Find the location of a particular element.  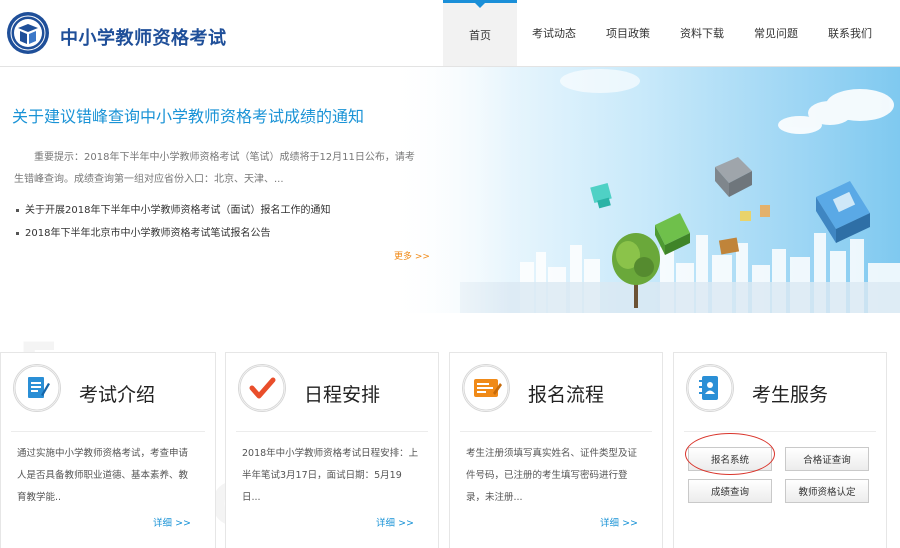

nav-label: 联系我们 is located at coordinates (850, 33).